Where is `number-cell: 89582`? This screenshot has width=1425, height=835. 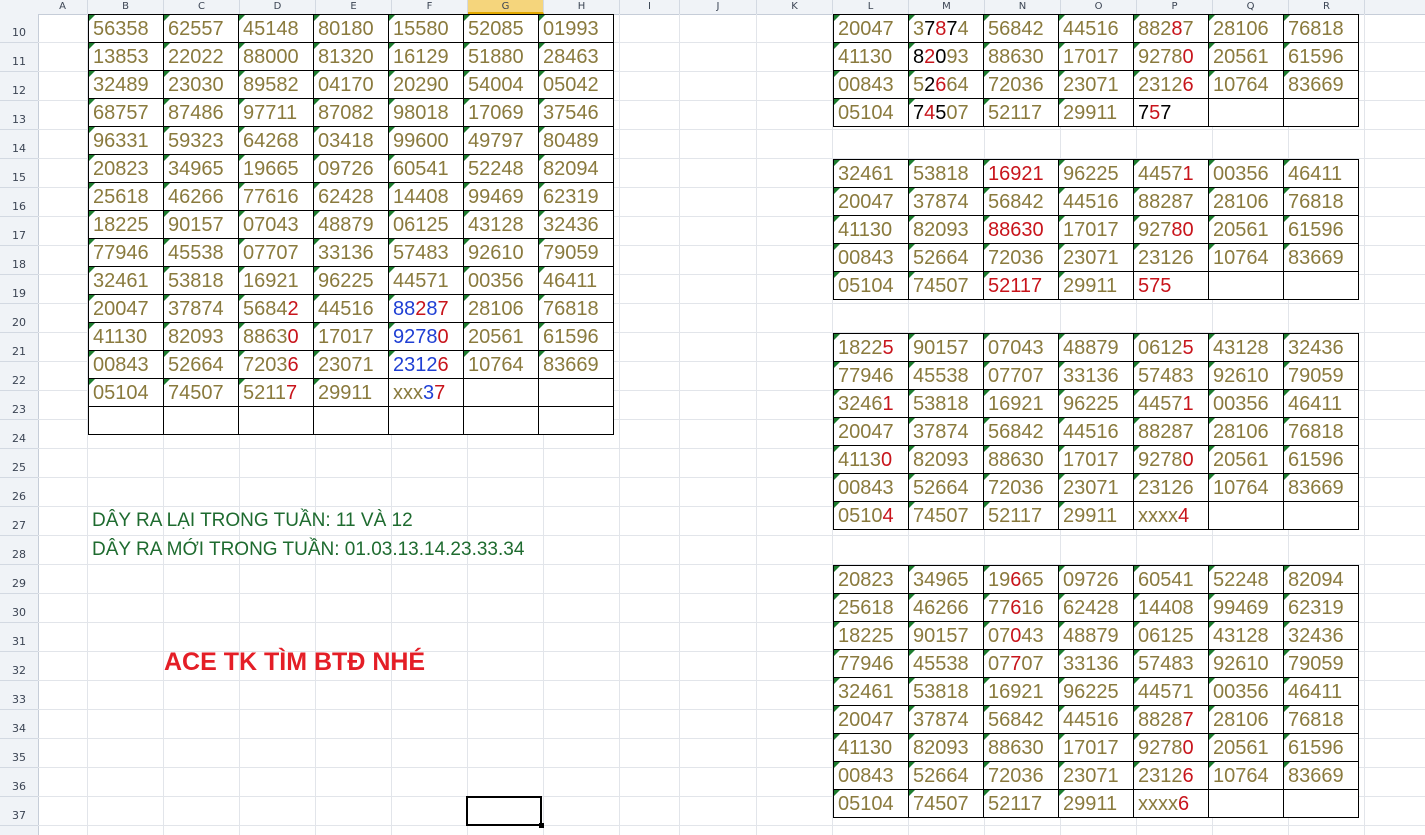
number-cell: 89582 is located at coordinates (276, 84).